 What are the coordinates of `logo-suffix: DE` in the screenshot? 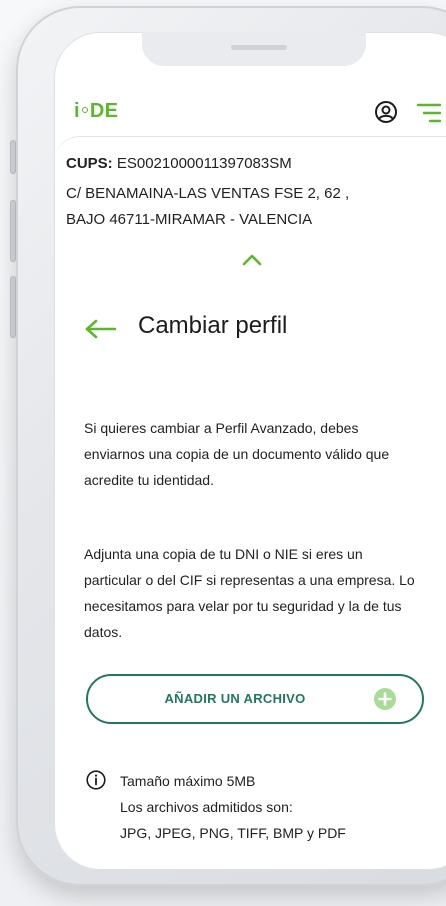 It's located at (104, 111).